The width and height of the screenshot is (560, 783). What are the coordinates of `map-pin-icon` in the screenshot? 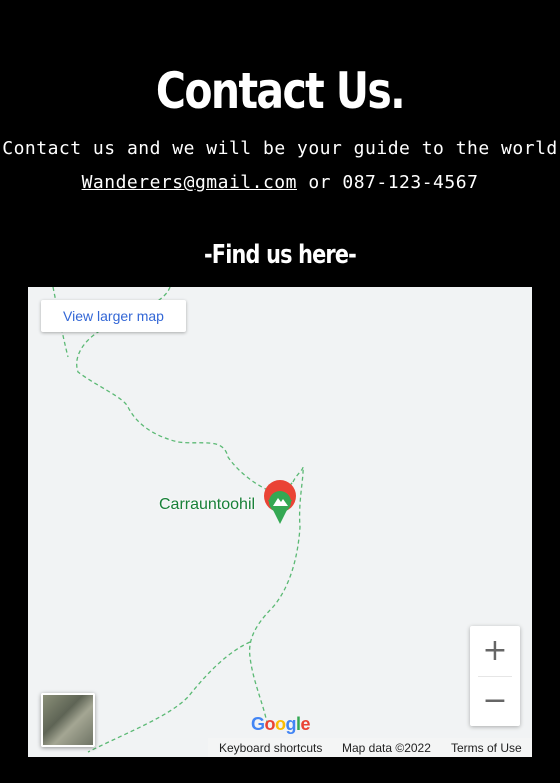 It's located at (280, 503).